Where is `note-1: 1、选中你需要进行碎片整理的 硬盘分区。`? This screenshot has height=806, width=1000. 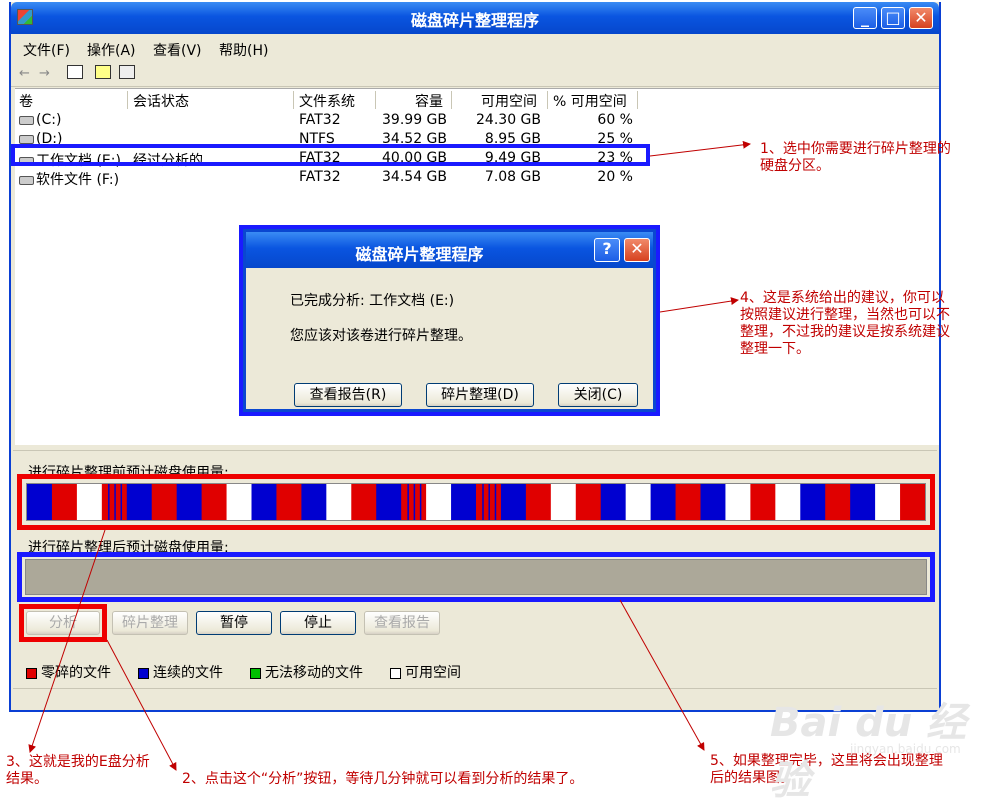 note-1: 1、选中你需要进行碎片整理的 硬盘分区。 is located at coordinates (855, 157).